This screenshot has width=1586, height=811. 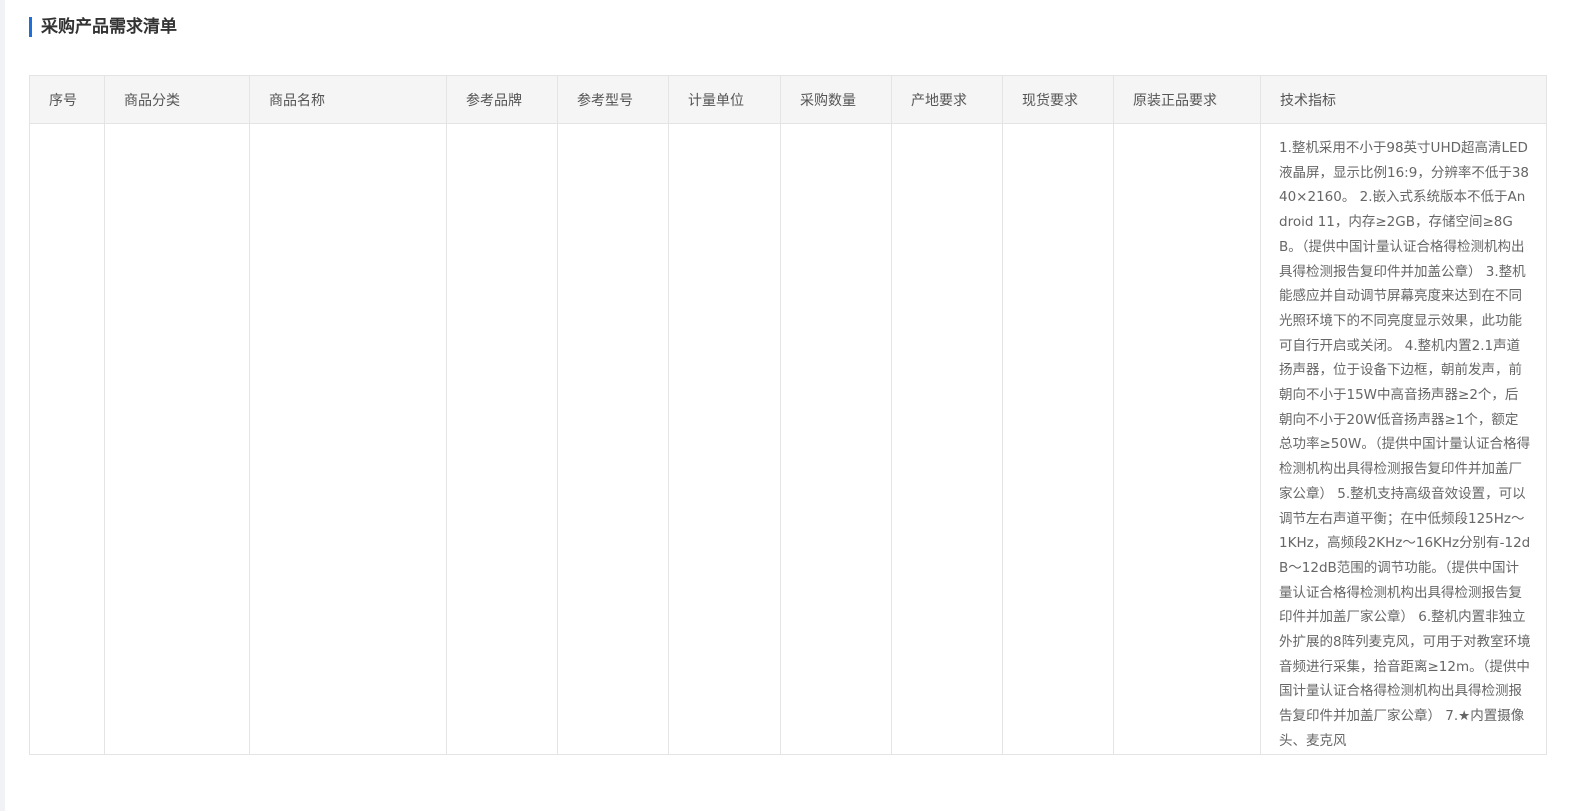 What do you see at coordinates (724, 99) in the screenshot?
I see `header-unit: 计量单位` at bounding box center [724, 99].